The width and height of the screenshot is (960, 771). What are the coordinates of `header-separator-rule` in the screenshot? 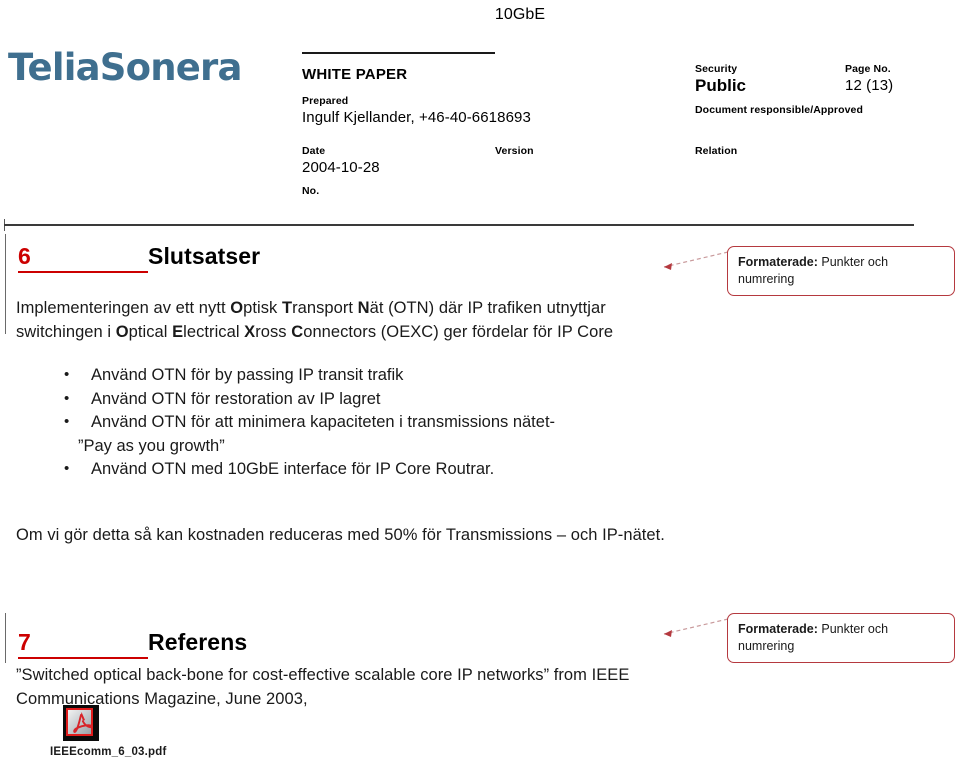 It's located at (459, 225).